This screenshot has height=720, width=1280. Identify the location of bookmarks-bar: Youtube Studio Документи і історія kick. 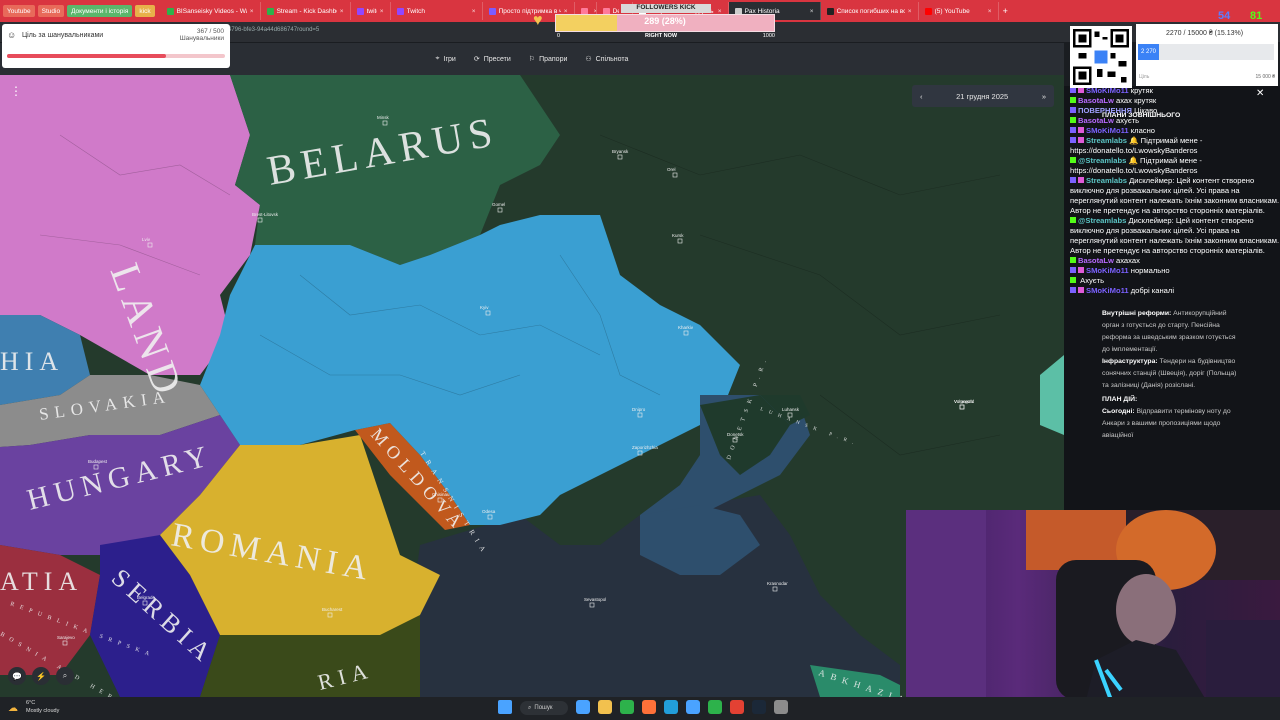
(77, 11).